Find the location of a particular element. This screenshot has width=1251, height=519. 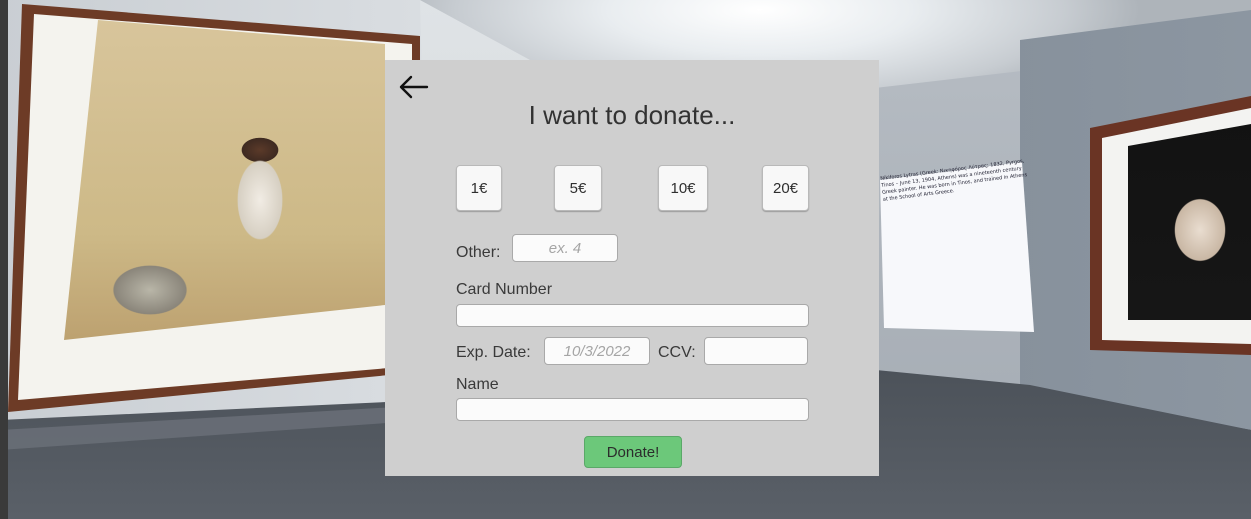

other-amount-input: ex. 4 is located at coordinates (565, 248).